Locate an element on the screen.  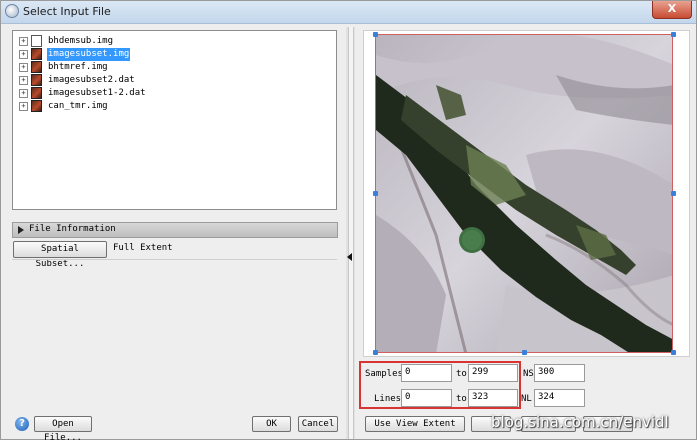
nl-field: 324 is located at coordinates (559, 398).